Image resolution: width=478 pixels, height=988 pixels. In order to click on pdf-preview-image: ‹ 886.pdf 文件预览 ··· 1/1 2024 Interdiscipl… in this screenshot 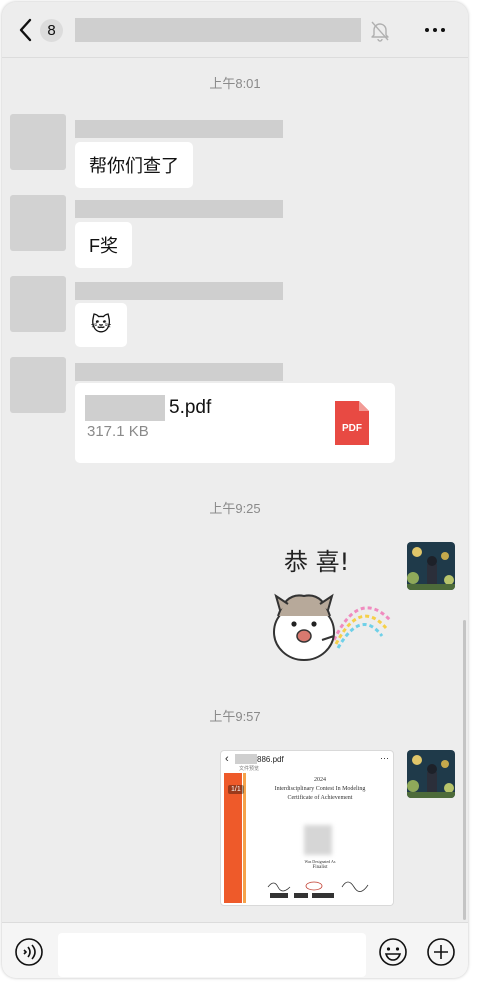, I will do `click(307, 828)`.